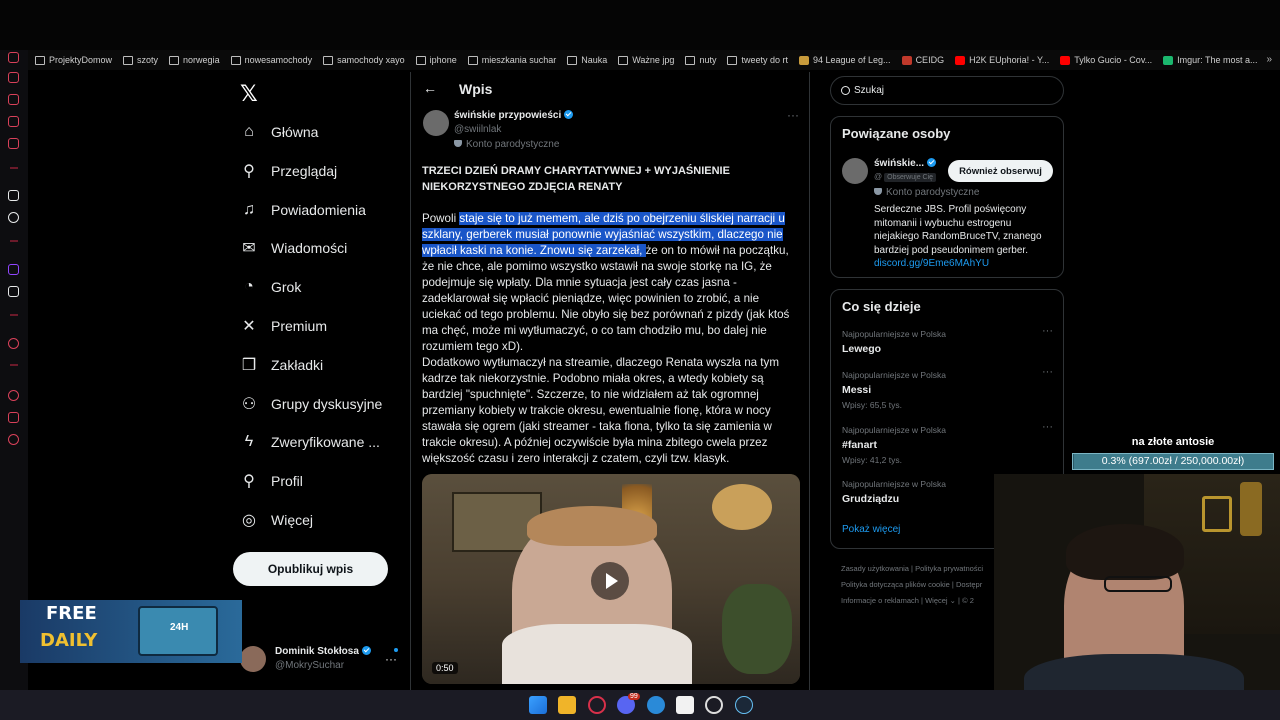 The image size is (1280, 720). Describe the element at coordinates (436, 123) in the screenshot. I see `author-avatar` at that location.